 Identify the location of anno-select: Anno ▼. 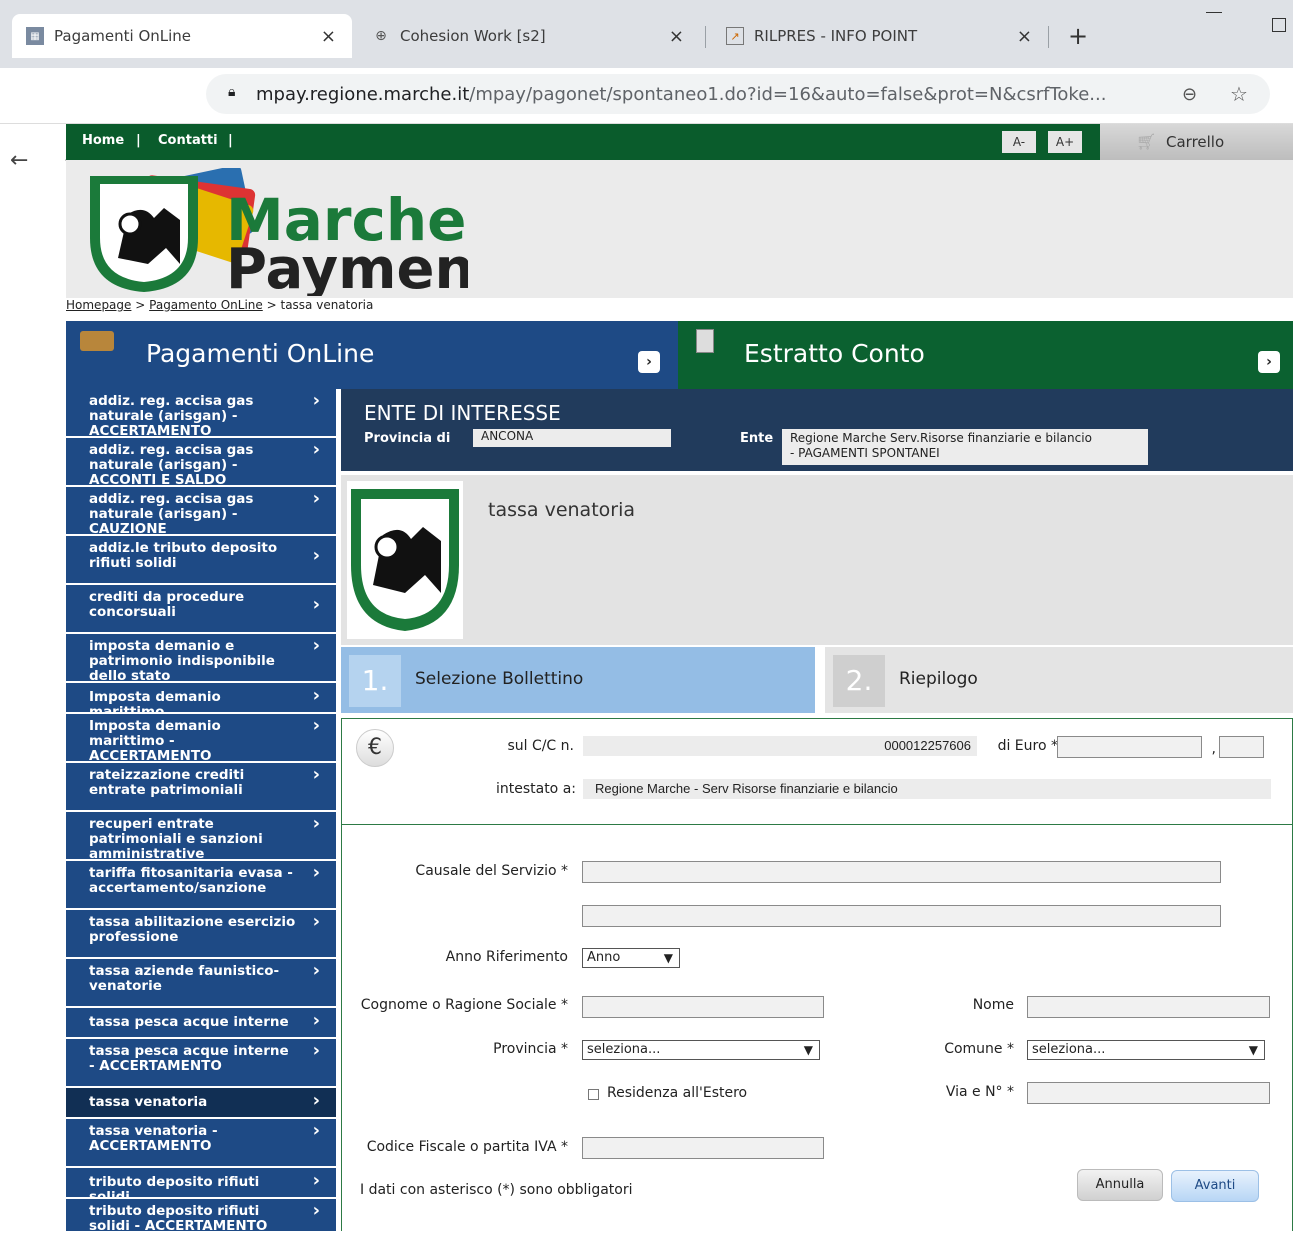
(631, 958).